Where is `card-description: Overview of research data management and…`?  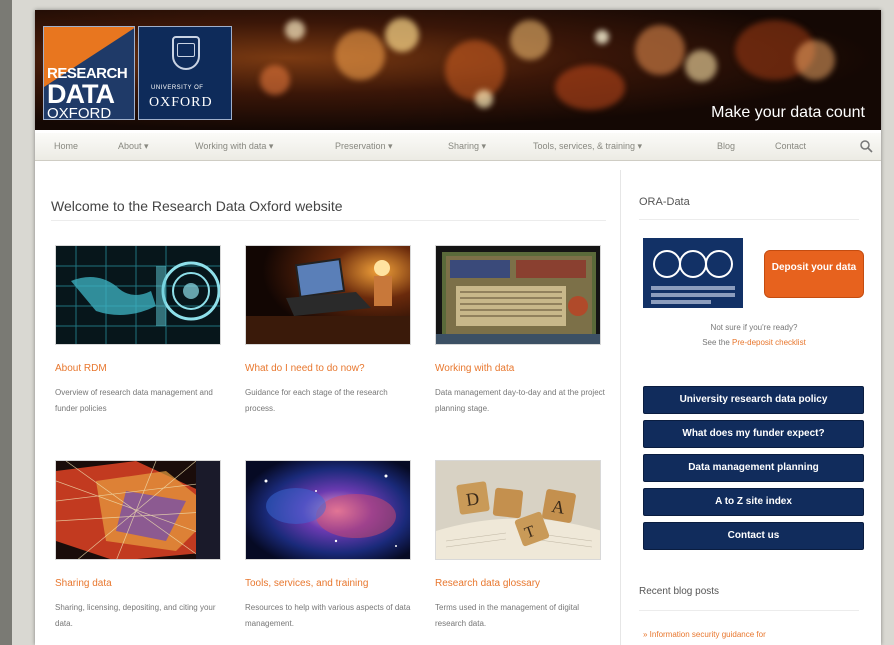
card-description: Overview of research data management and… is located at coordinates (134, 400).